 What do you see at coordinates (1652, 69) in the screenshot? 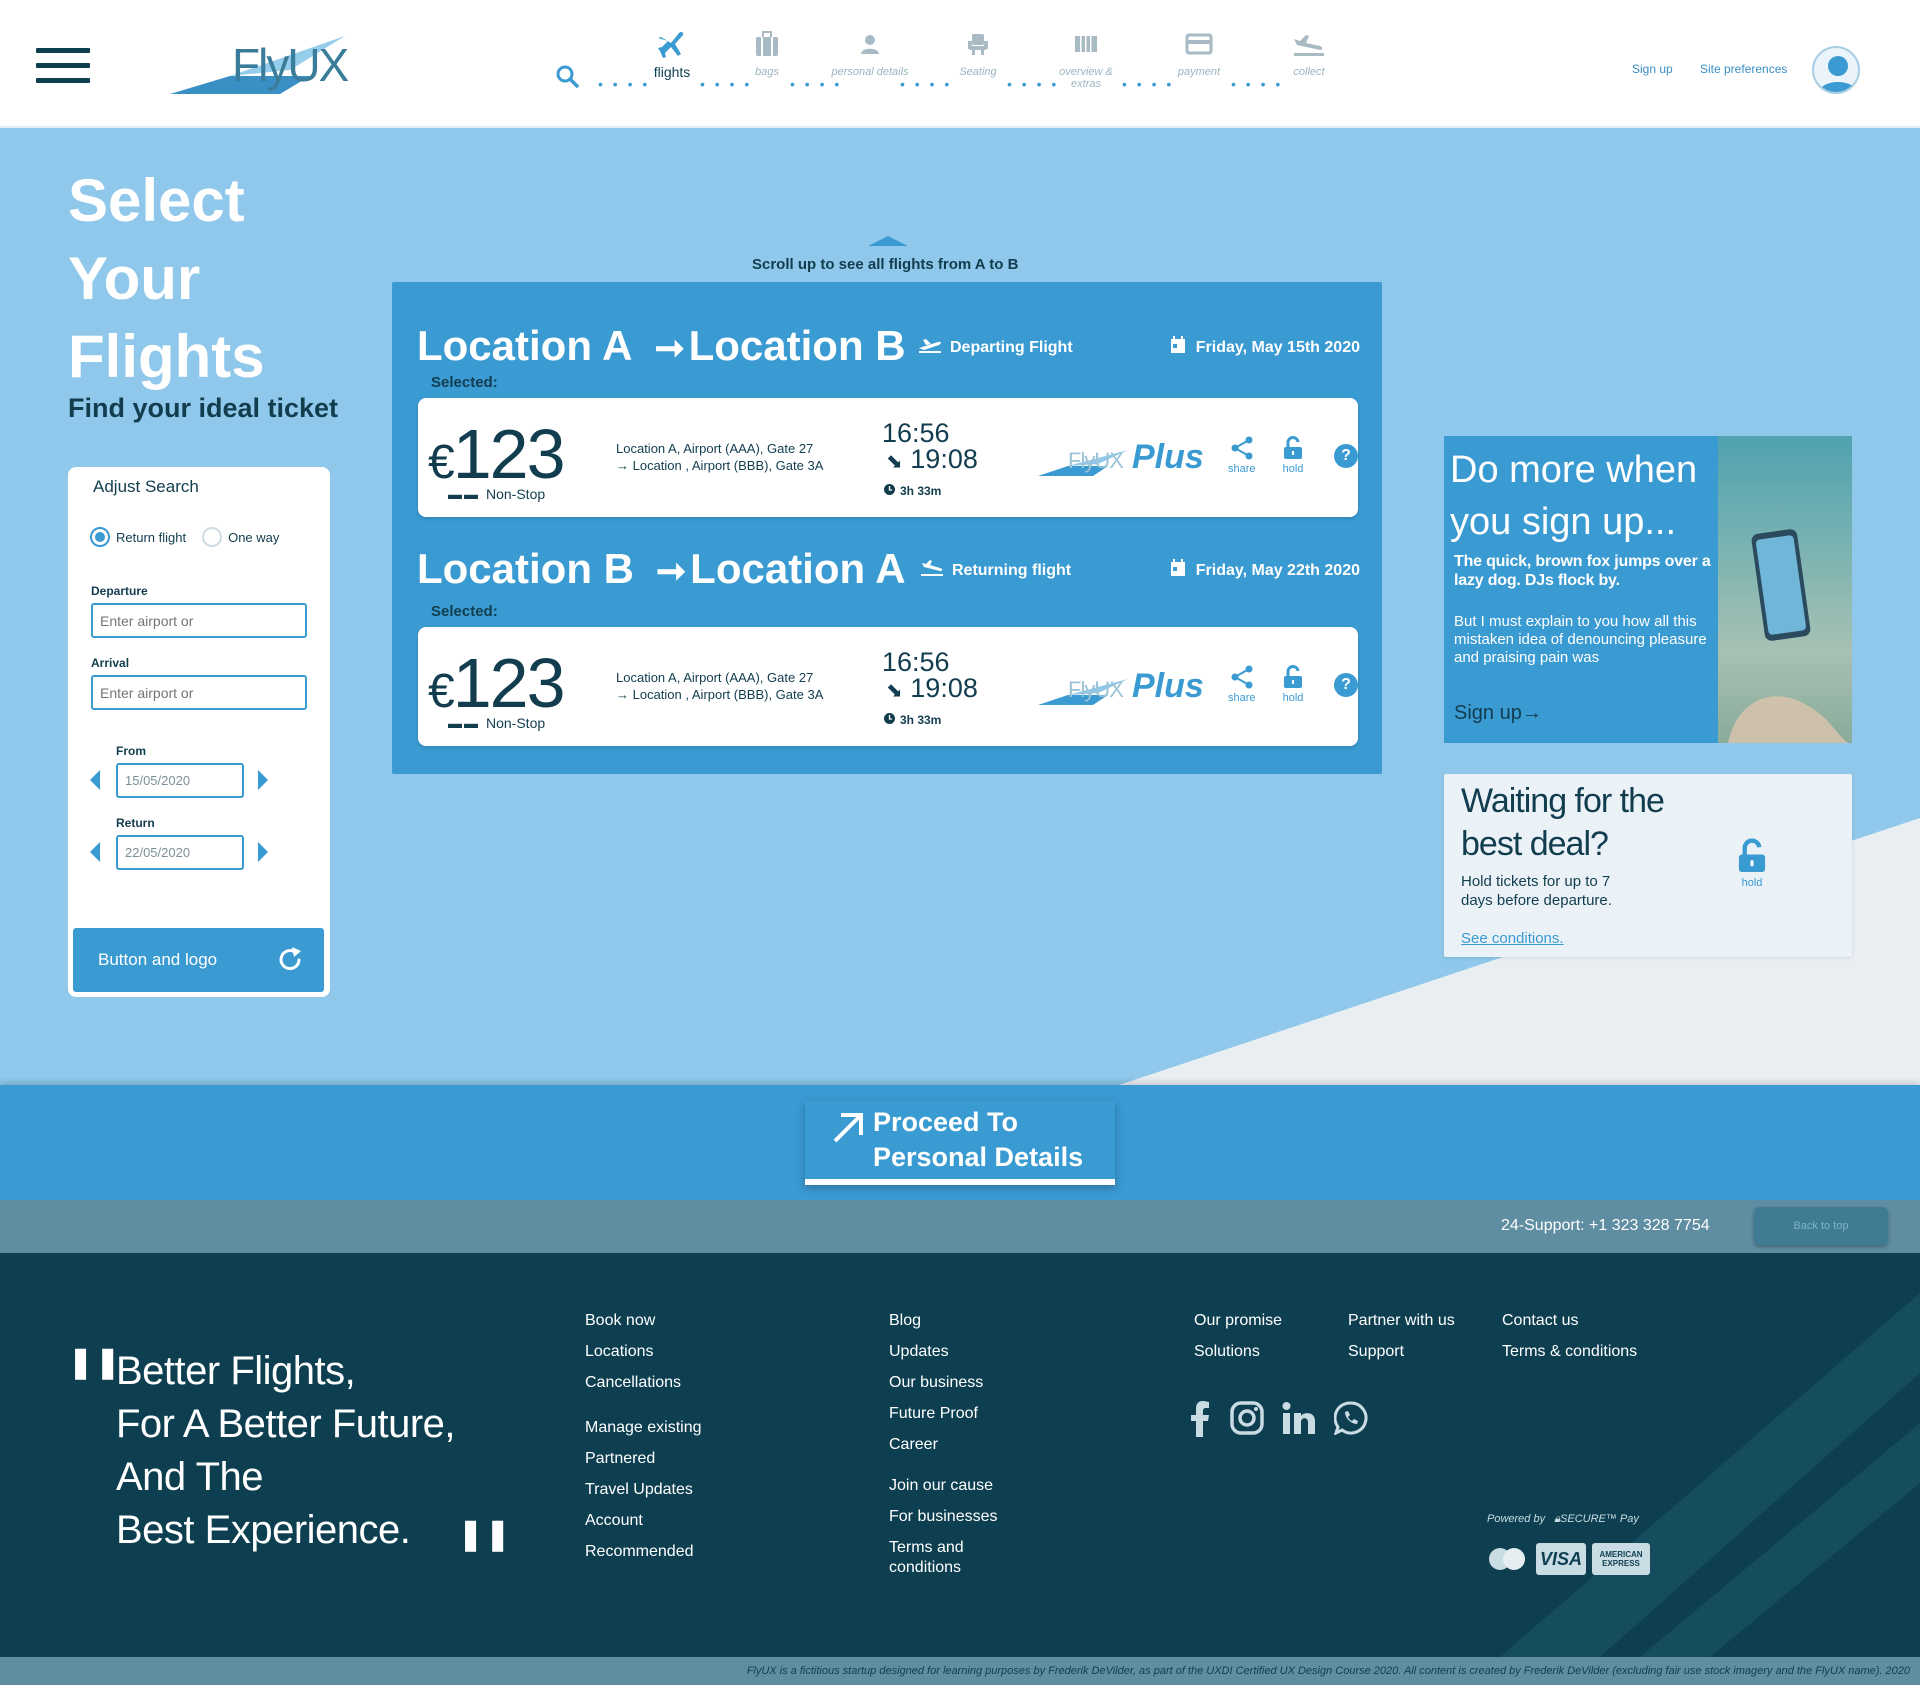
I see `sign-up-link: Sign up` at bounding box center [1652, 69].